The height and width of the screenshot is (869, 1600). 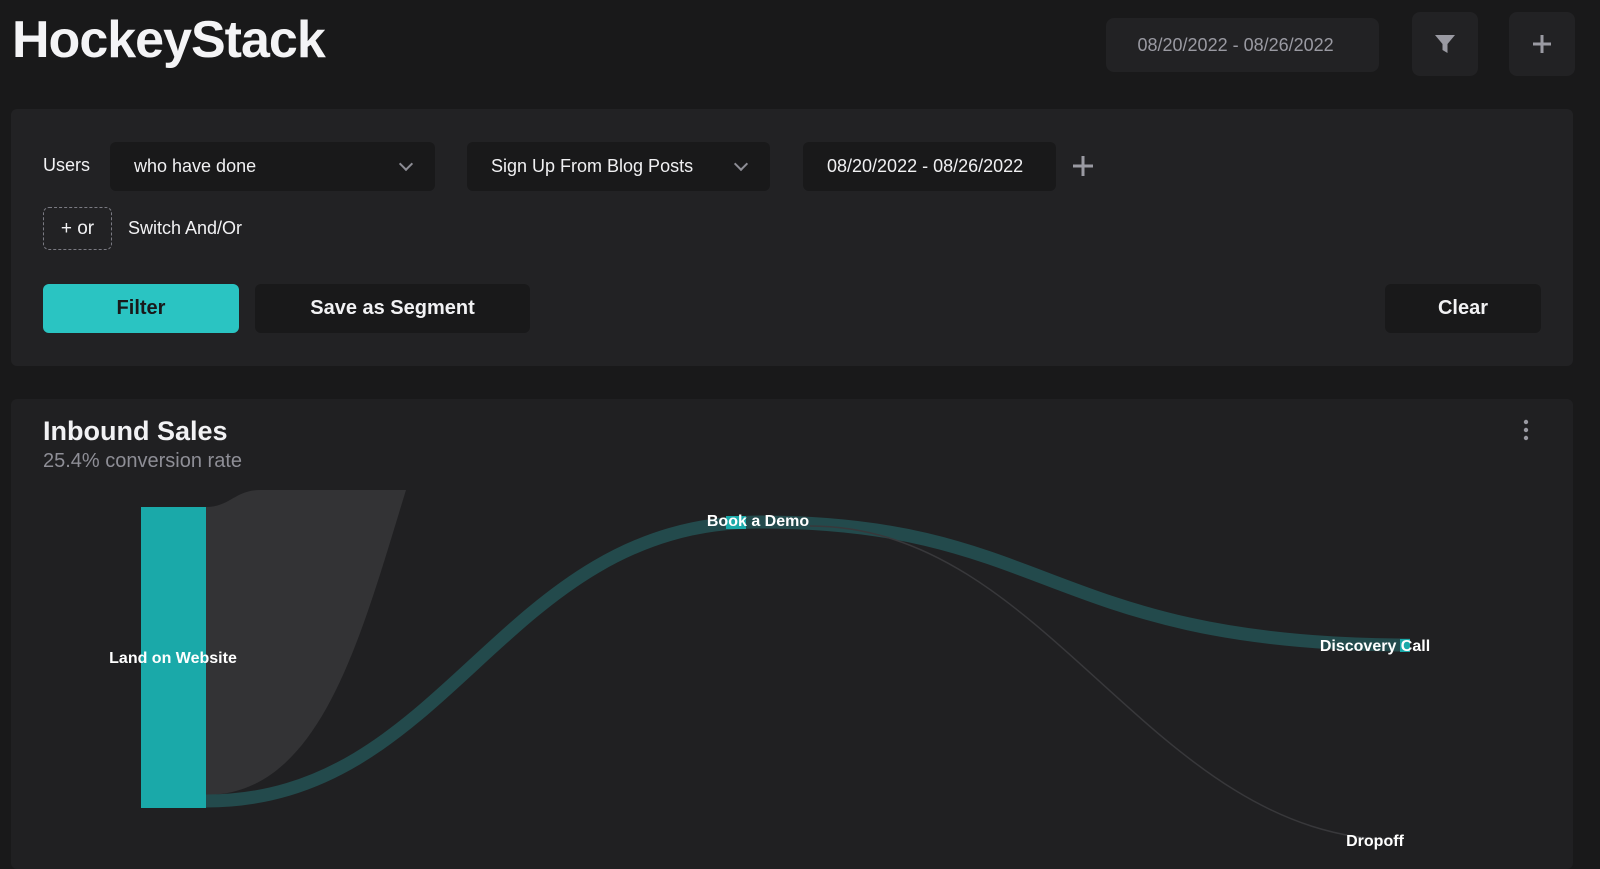 I want to click on label-land-on-website: Land on Website, so click(x=173, y=658).